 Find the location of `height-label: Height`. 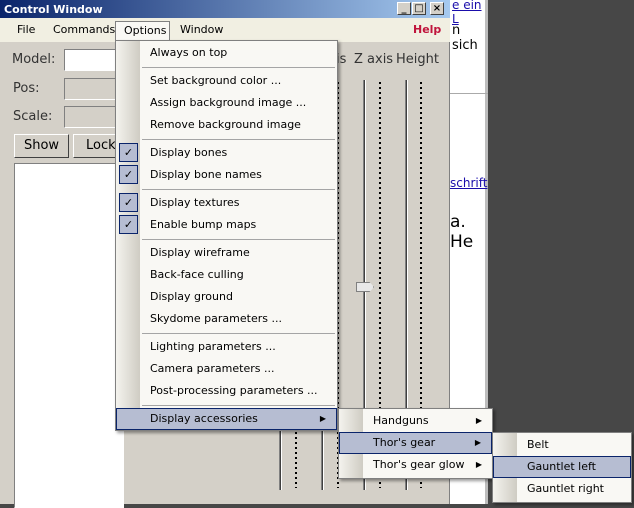

height-label: Height is located at coordinates (417, 59).